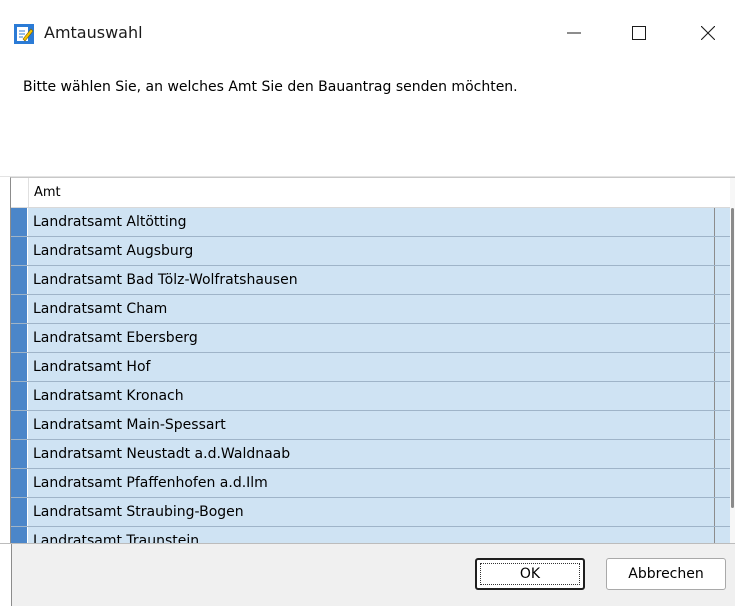 The height and width of the screenshot is (606, 735). I want to click on office-name-cell: Landratsamt Pfaffenhofen a.d.Ilm, so click(371, 483).